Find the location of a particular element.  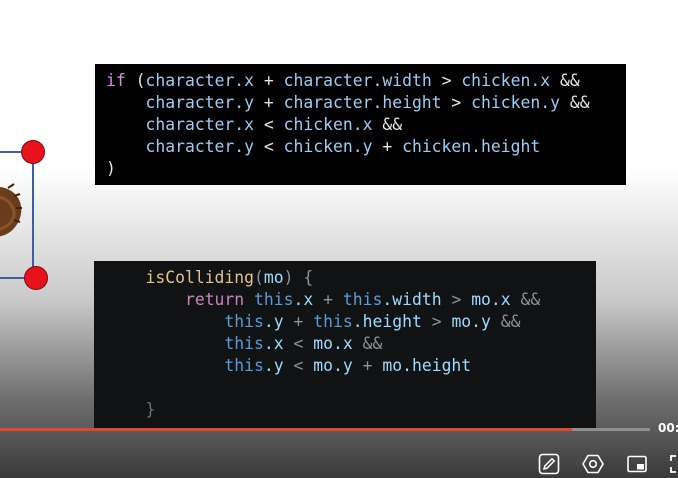

picture-in-picture-button is located at coordinates (637, 464).